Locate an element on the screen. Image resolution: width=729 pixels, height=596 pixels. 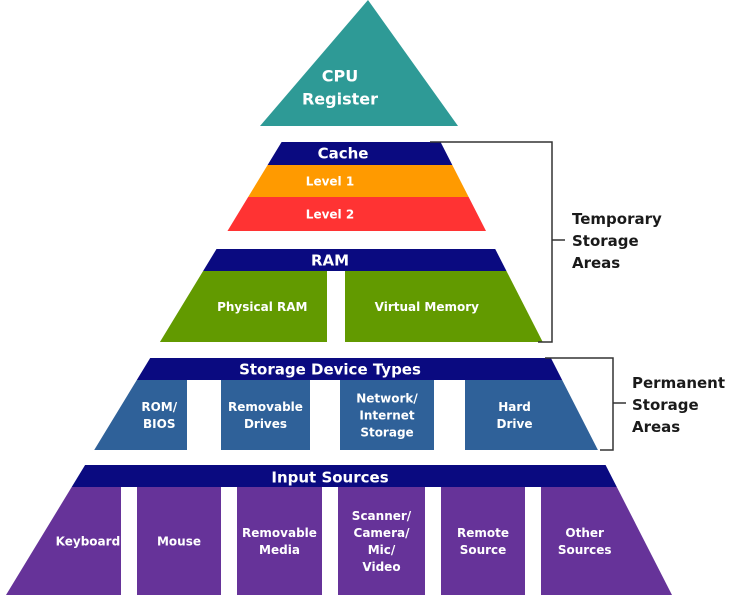
cache-level-label-line-1: Level 2 is located at coordinates (330, 214).